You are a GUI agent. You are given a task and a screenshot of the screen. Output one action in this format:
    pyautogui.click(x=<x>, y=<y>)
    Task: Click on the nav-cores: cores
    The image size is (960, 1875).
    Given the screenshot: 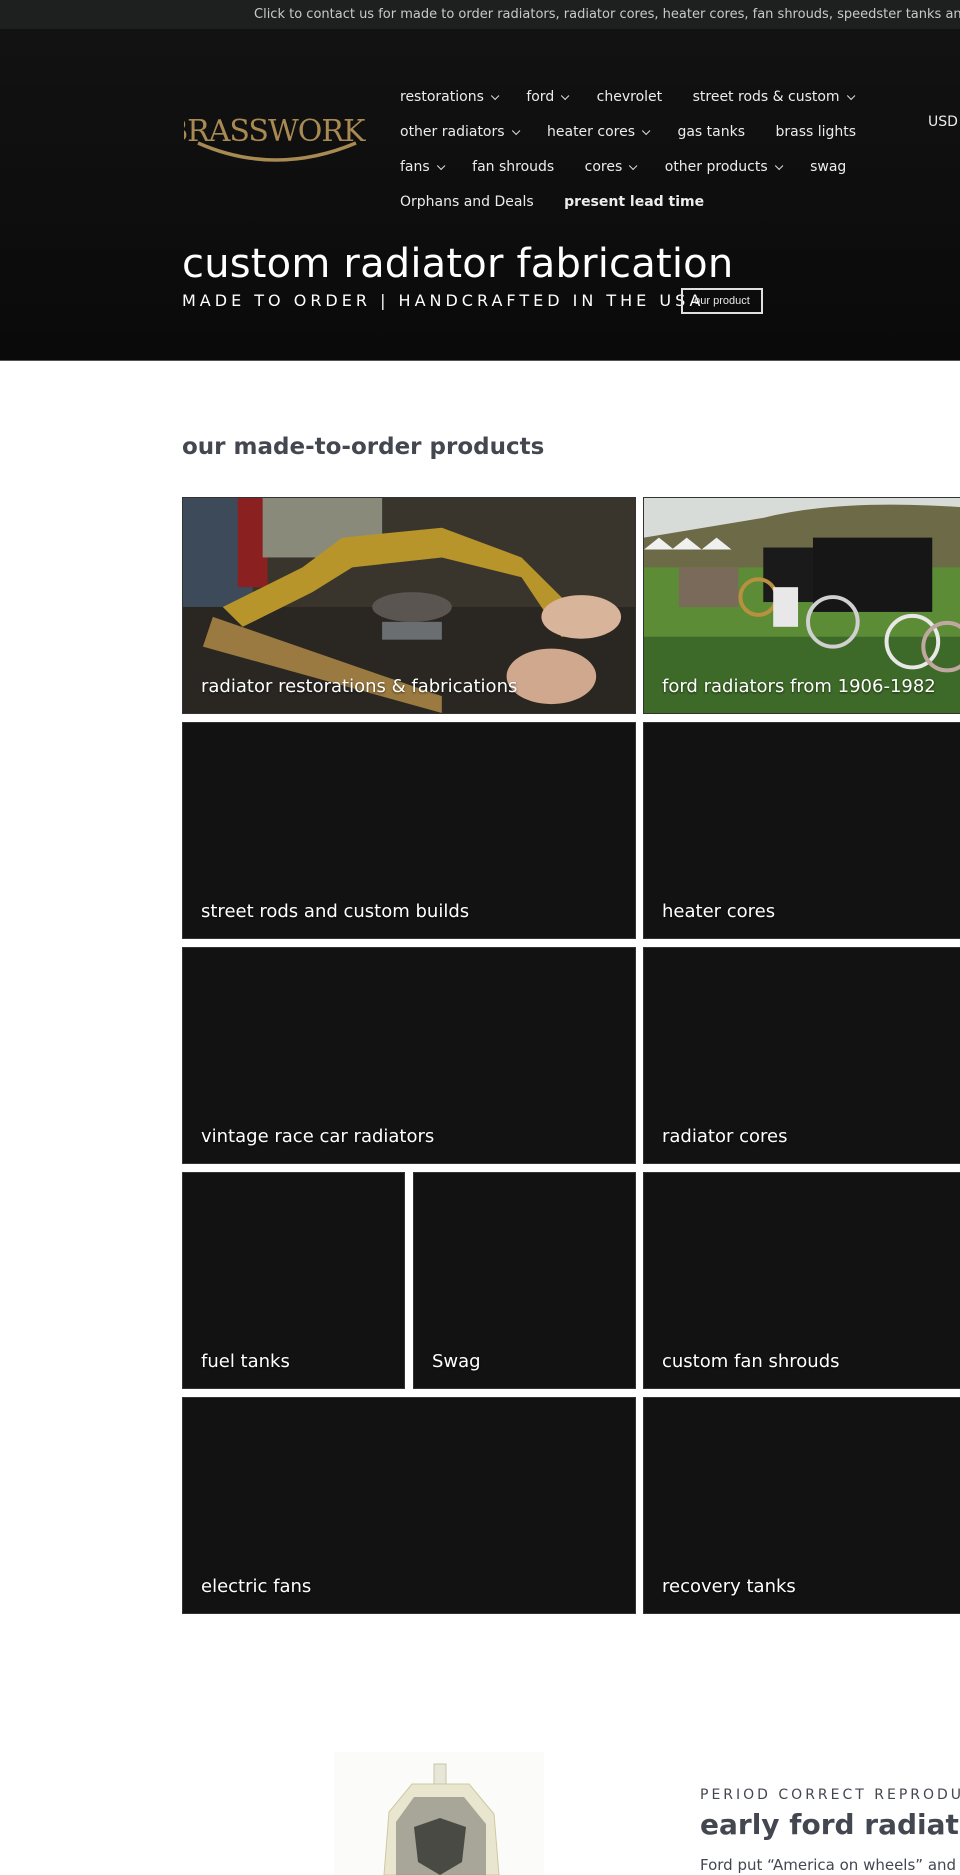 What is the action you would take?
    pyautogui.click(x=611, y=167)
    